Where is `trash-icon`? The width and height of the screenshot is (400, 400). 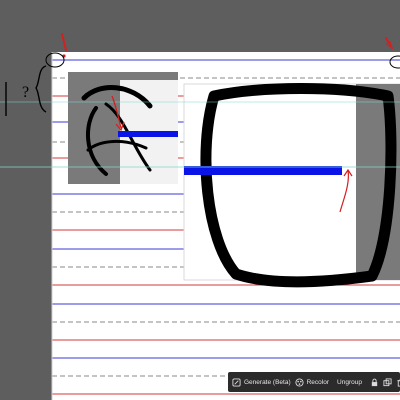 trash-icon is located at coordinates (398, 382).